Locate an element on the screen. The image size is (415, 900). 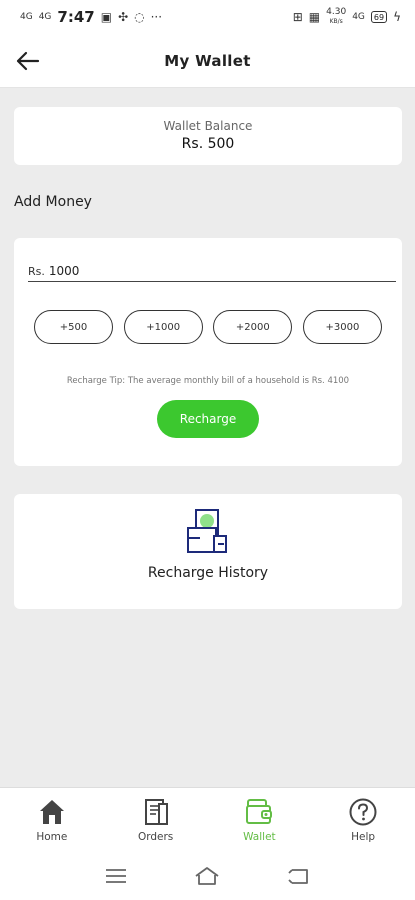
whatsapp-icon: ◌ is located at coordinates (139, 17).